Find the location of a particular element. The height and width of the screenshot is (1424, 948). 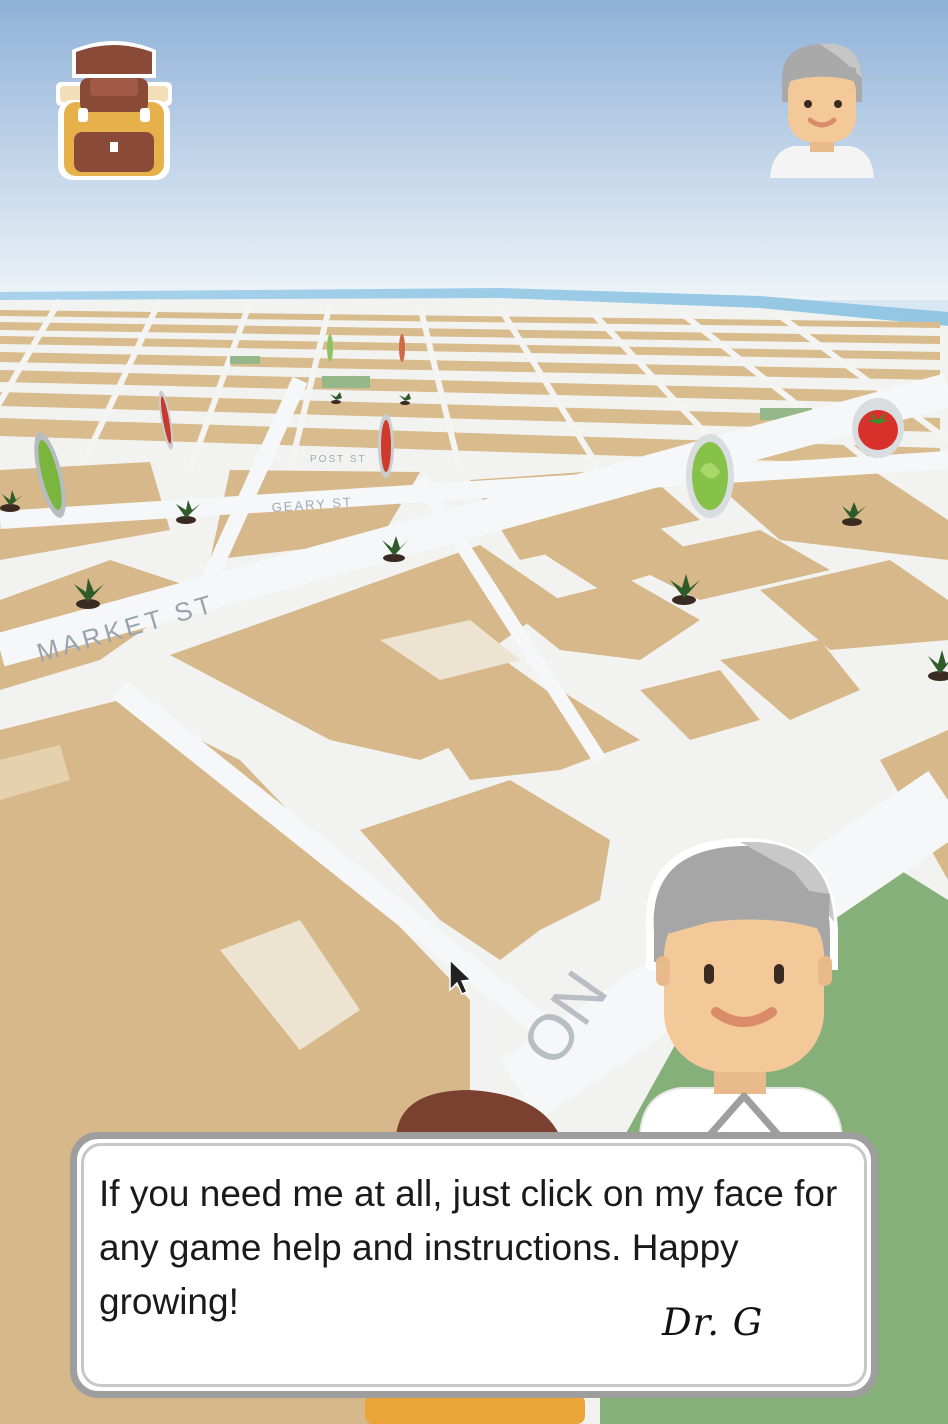

help-dialog-signature: Dr. G is located at coordinates (713, 1322).